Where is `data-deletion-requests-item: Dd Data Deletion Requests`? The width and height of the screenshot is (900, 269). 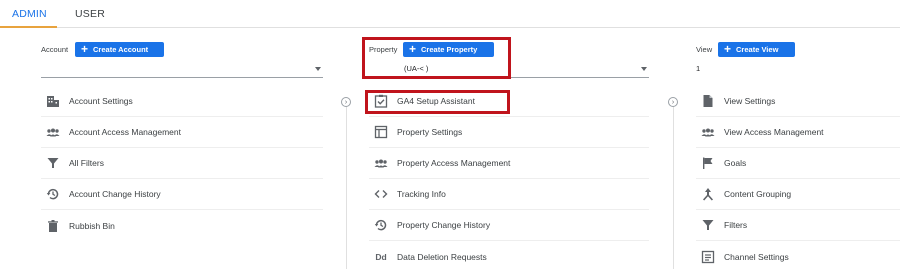 data-deletion-requests-item: Dd Data Deletion Requests is located at coordinates (509, 255).